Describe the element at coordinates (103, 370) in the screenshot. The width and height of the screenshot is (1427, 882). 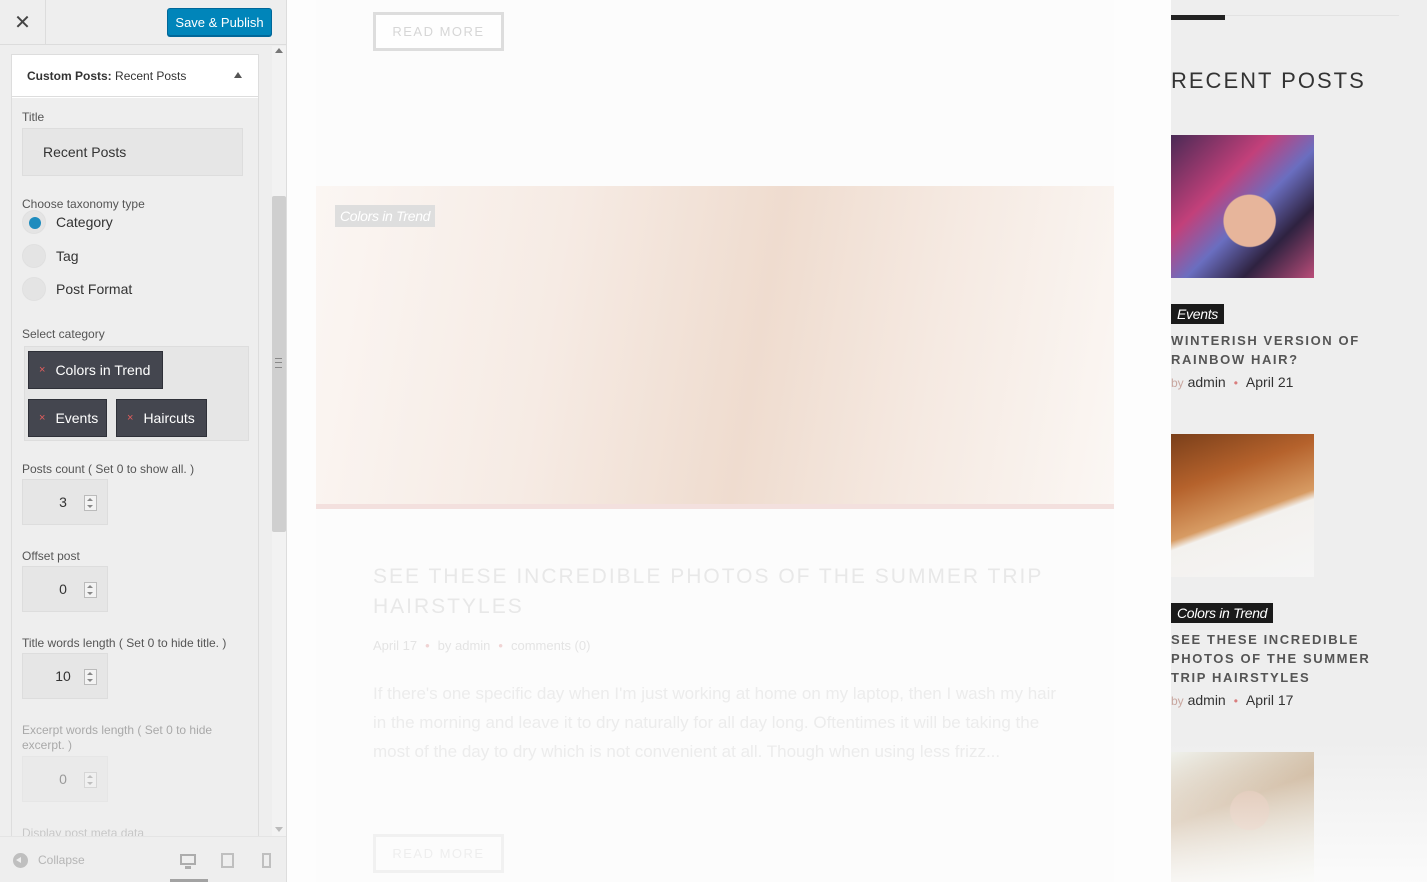
I see `chip-label: Colors in Trend` at that location.